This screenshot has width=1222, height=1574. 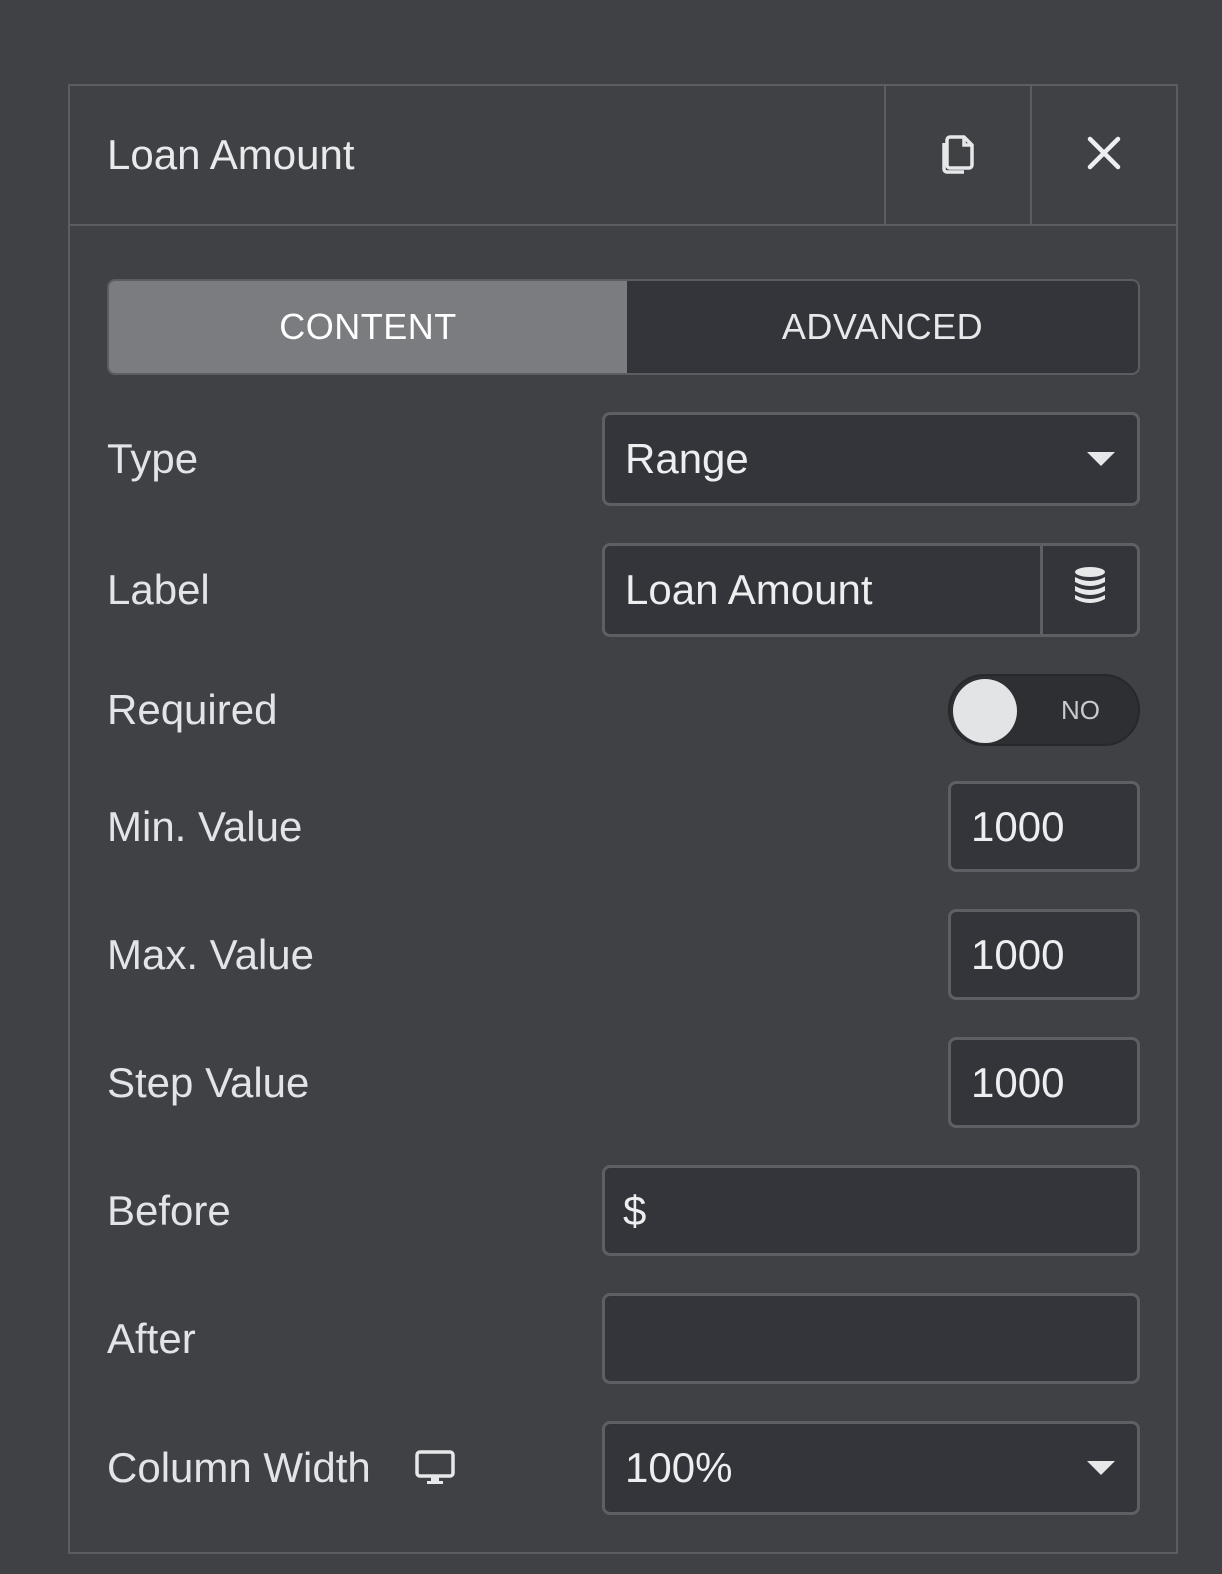 What do you see at coordinates (151, 1338) in the screenshot?
I see `after-label: After` at bounding box center [151, 1338].